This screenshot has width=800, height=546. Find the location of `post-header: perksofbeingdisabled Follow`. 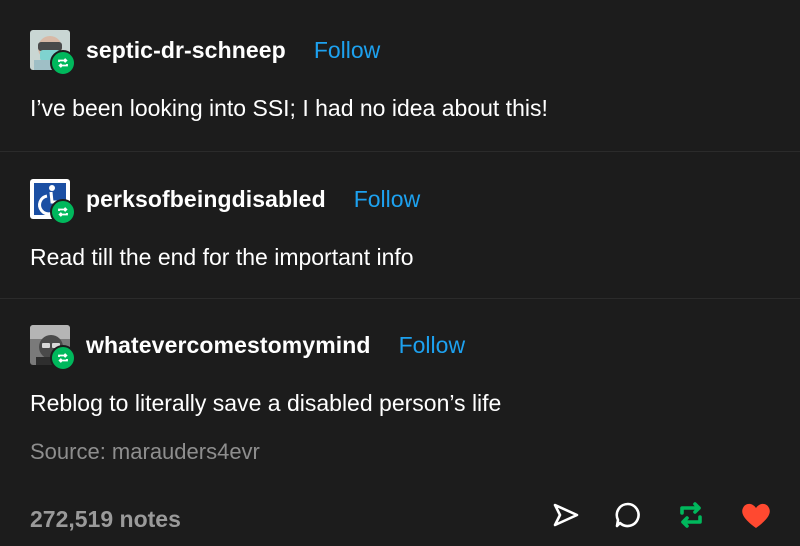

post-header: perksofbeingdisabled Follow is located at coordinates (225, 200).